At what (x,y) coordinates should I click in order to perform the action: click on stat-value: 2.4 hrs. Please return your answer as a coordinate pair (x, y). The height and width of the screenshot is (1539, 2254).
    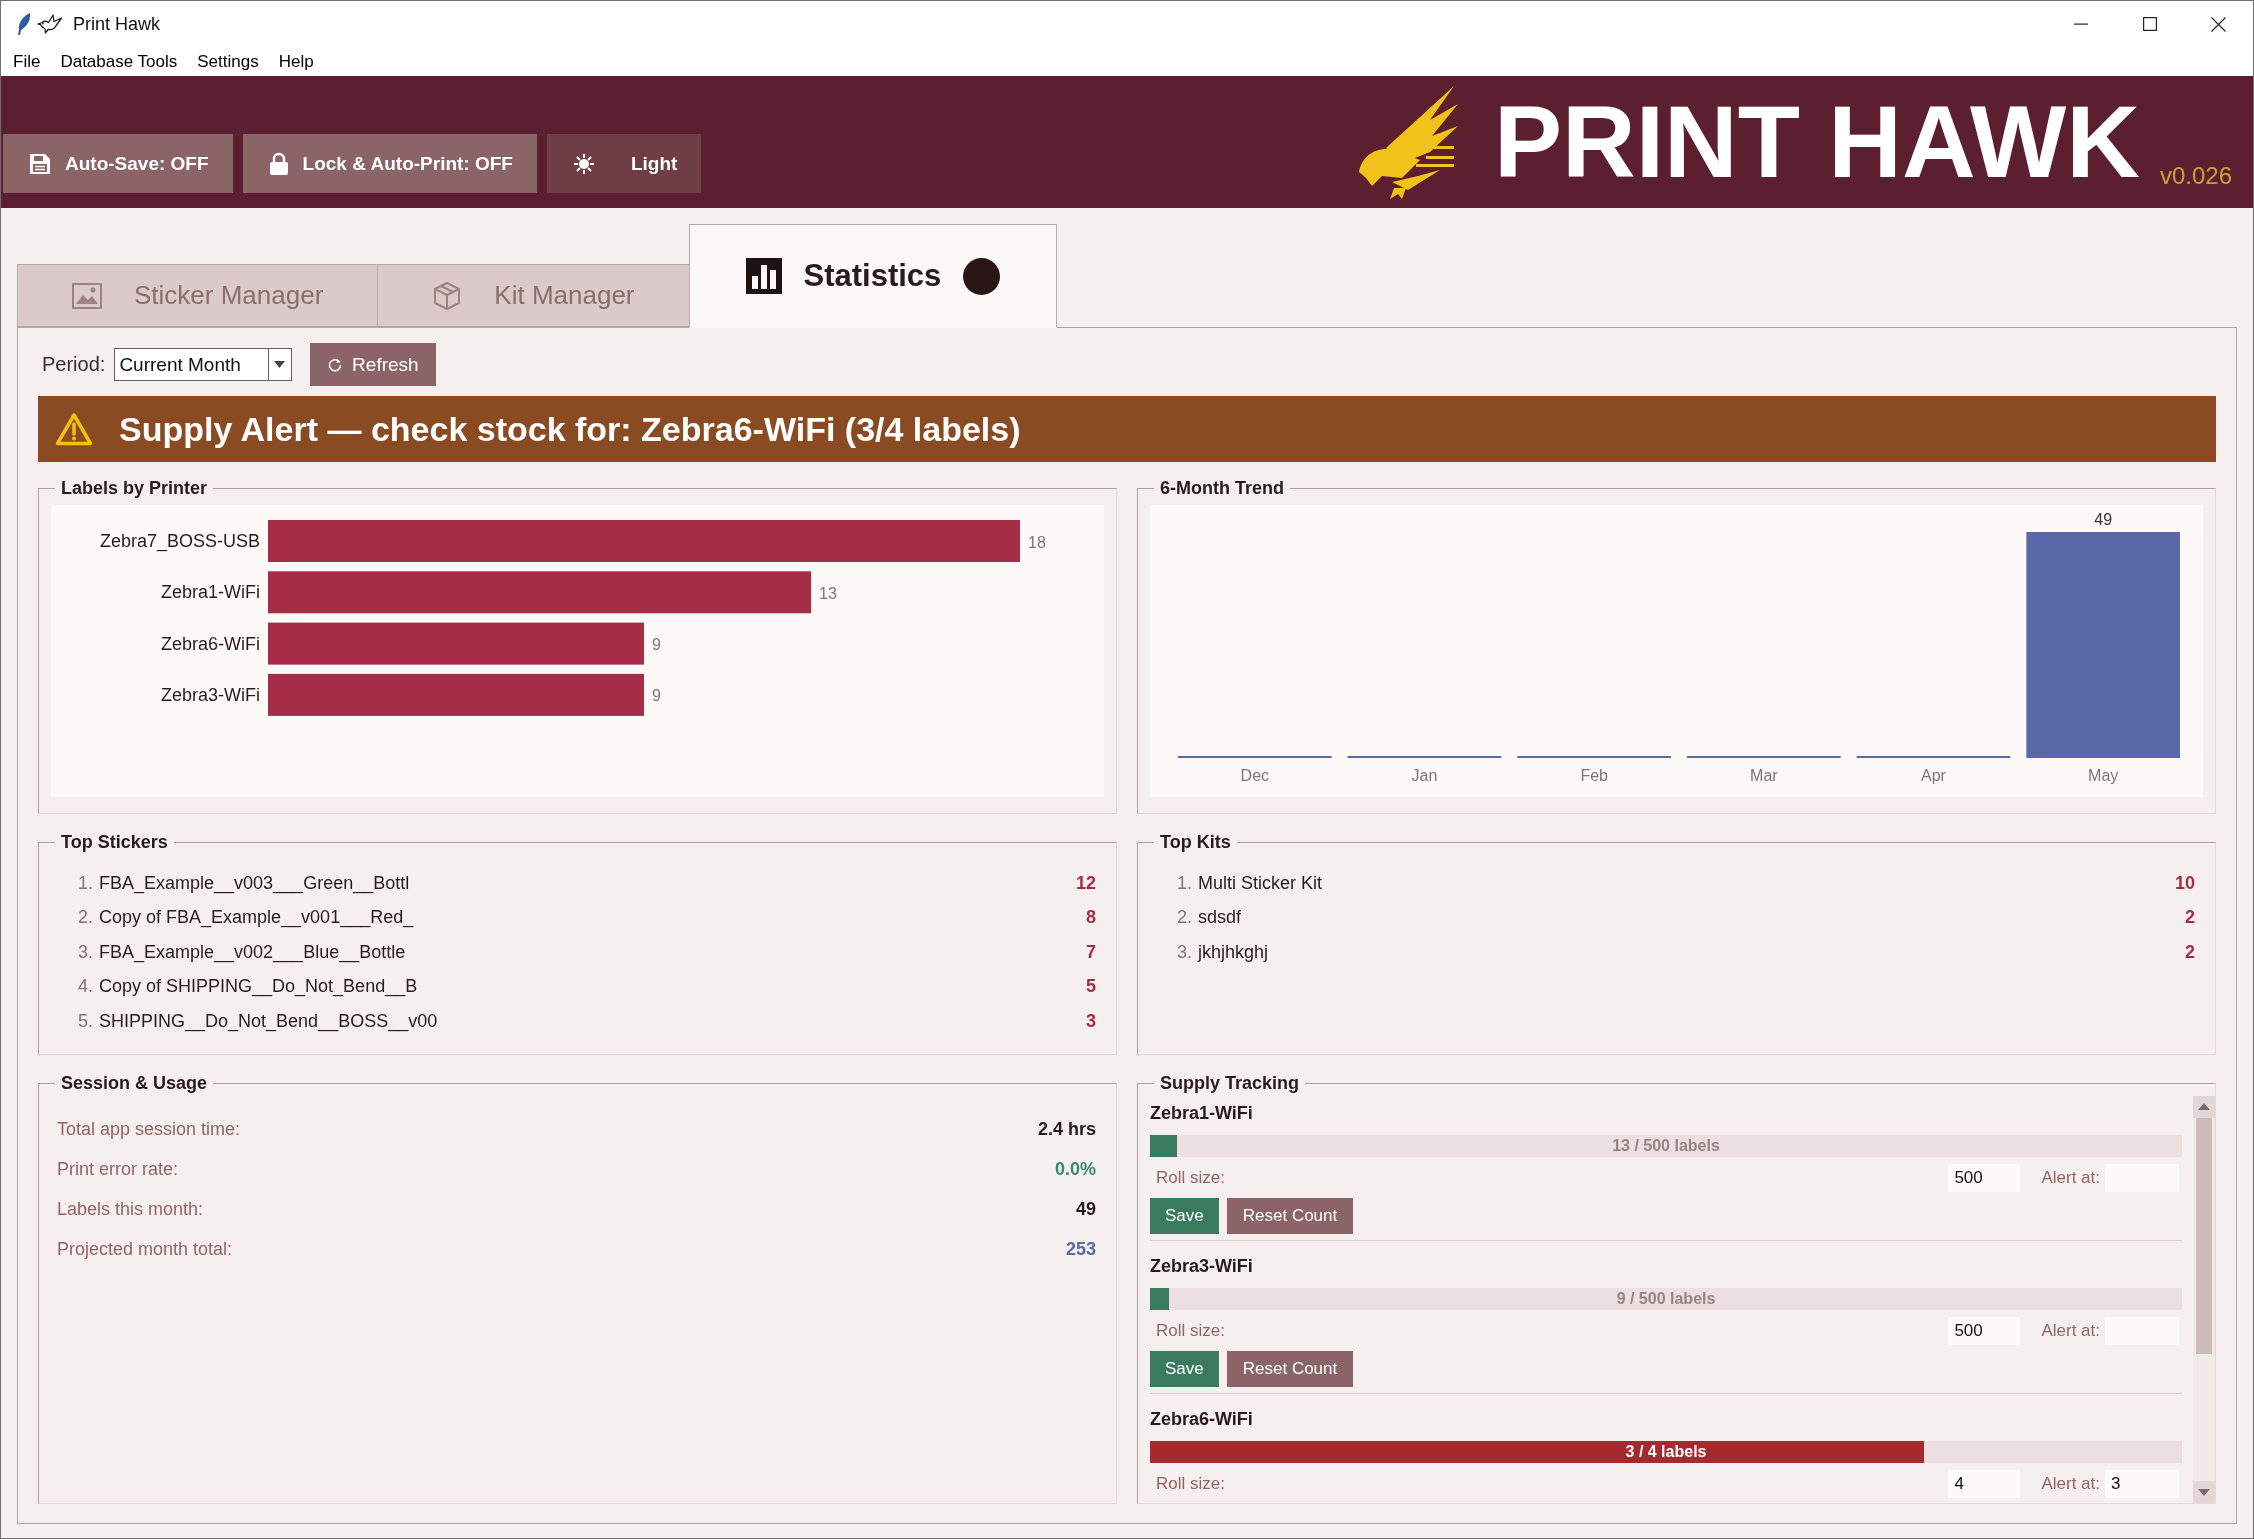
    Looking at the image, I should click on (1066, 1129).